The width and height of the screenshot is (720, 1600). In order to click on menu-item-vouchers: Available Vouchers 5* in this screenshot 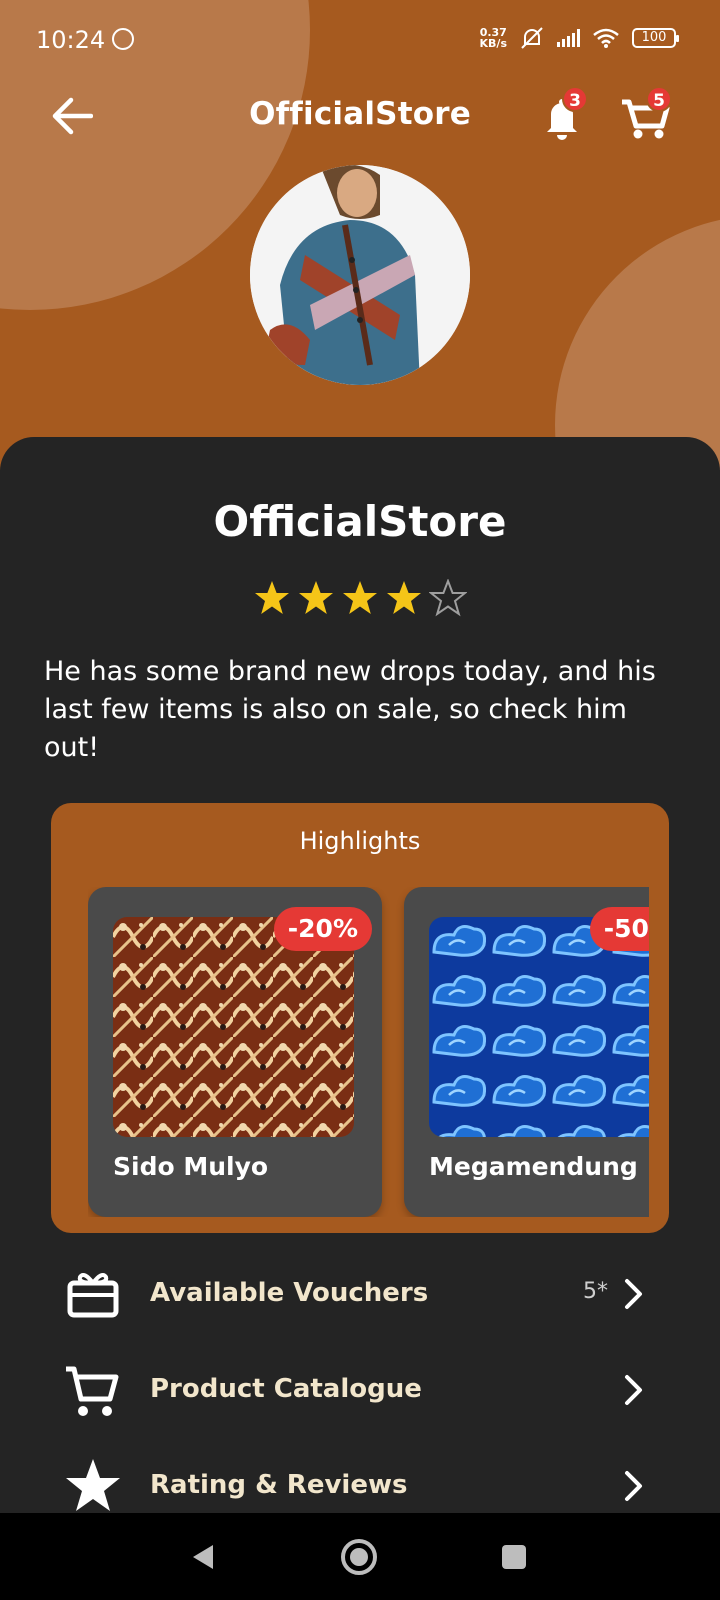, I will do `click(360, 1294)`.